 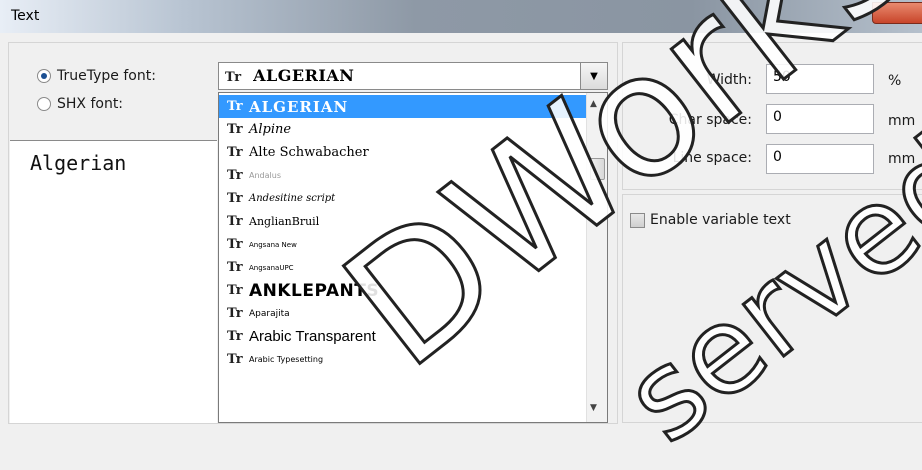 What do you see at coordinates (113, 281) in the screenshot?
I see `text-preview: Algerian` at bounding box center [113, 281].